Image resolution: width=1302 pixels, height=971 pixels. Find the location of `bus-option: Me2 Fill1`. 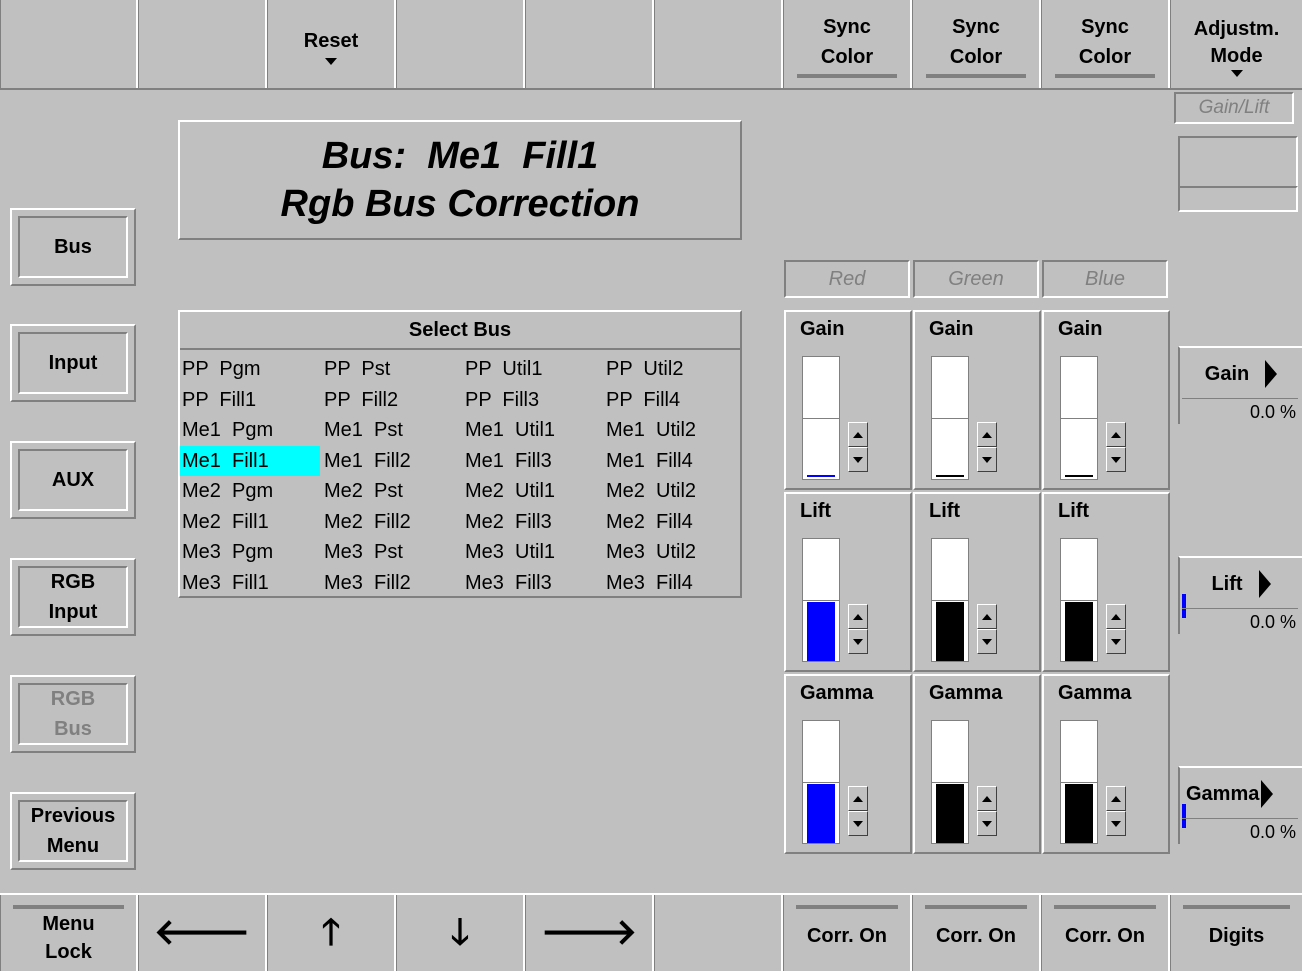

bus-option: Me2 Fill1 is located at coordinates (250, 522).